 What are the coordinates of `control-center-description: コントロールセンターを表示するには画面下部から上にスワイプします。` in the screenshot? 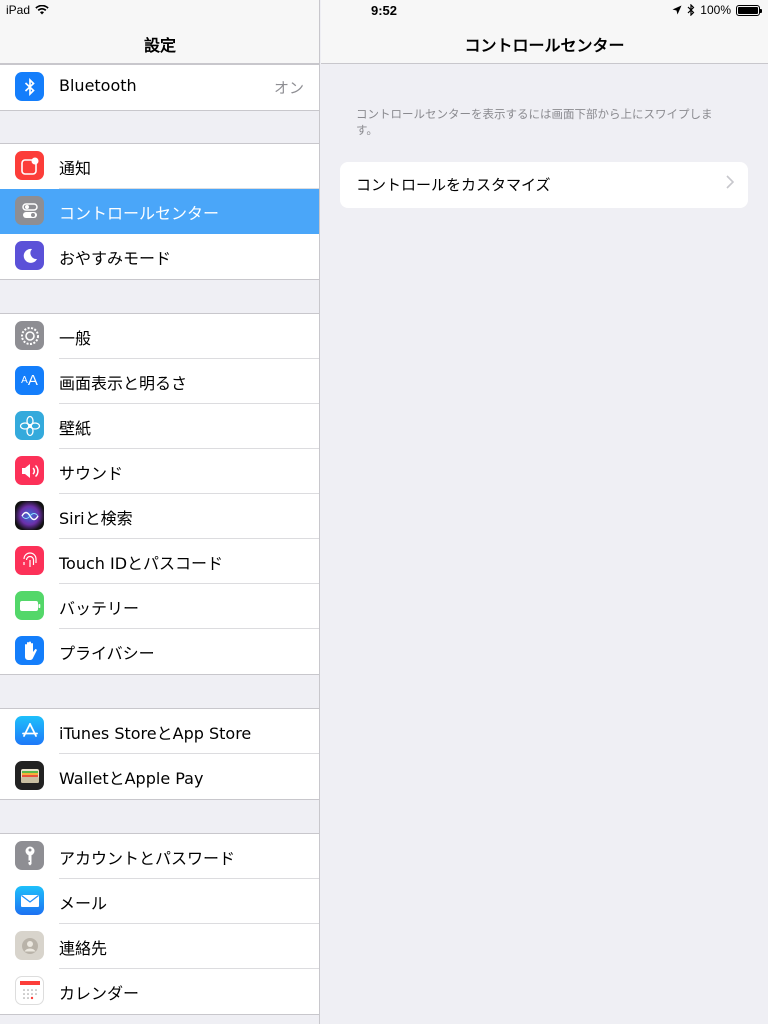 It's located at (534, 122).